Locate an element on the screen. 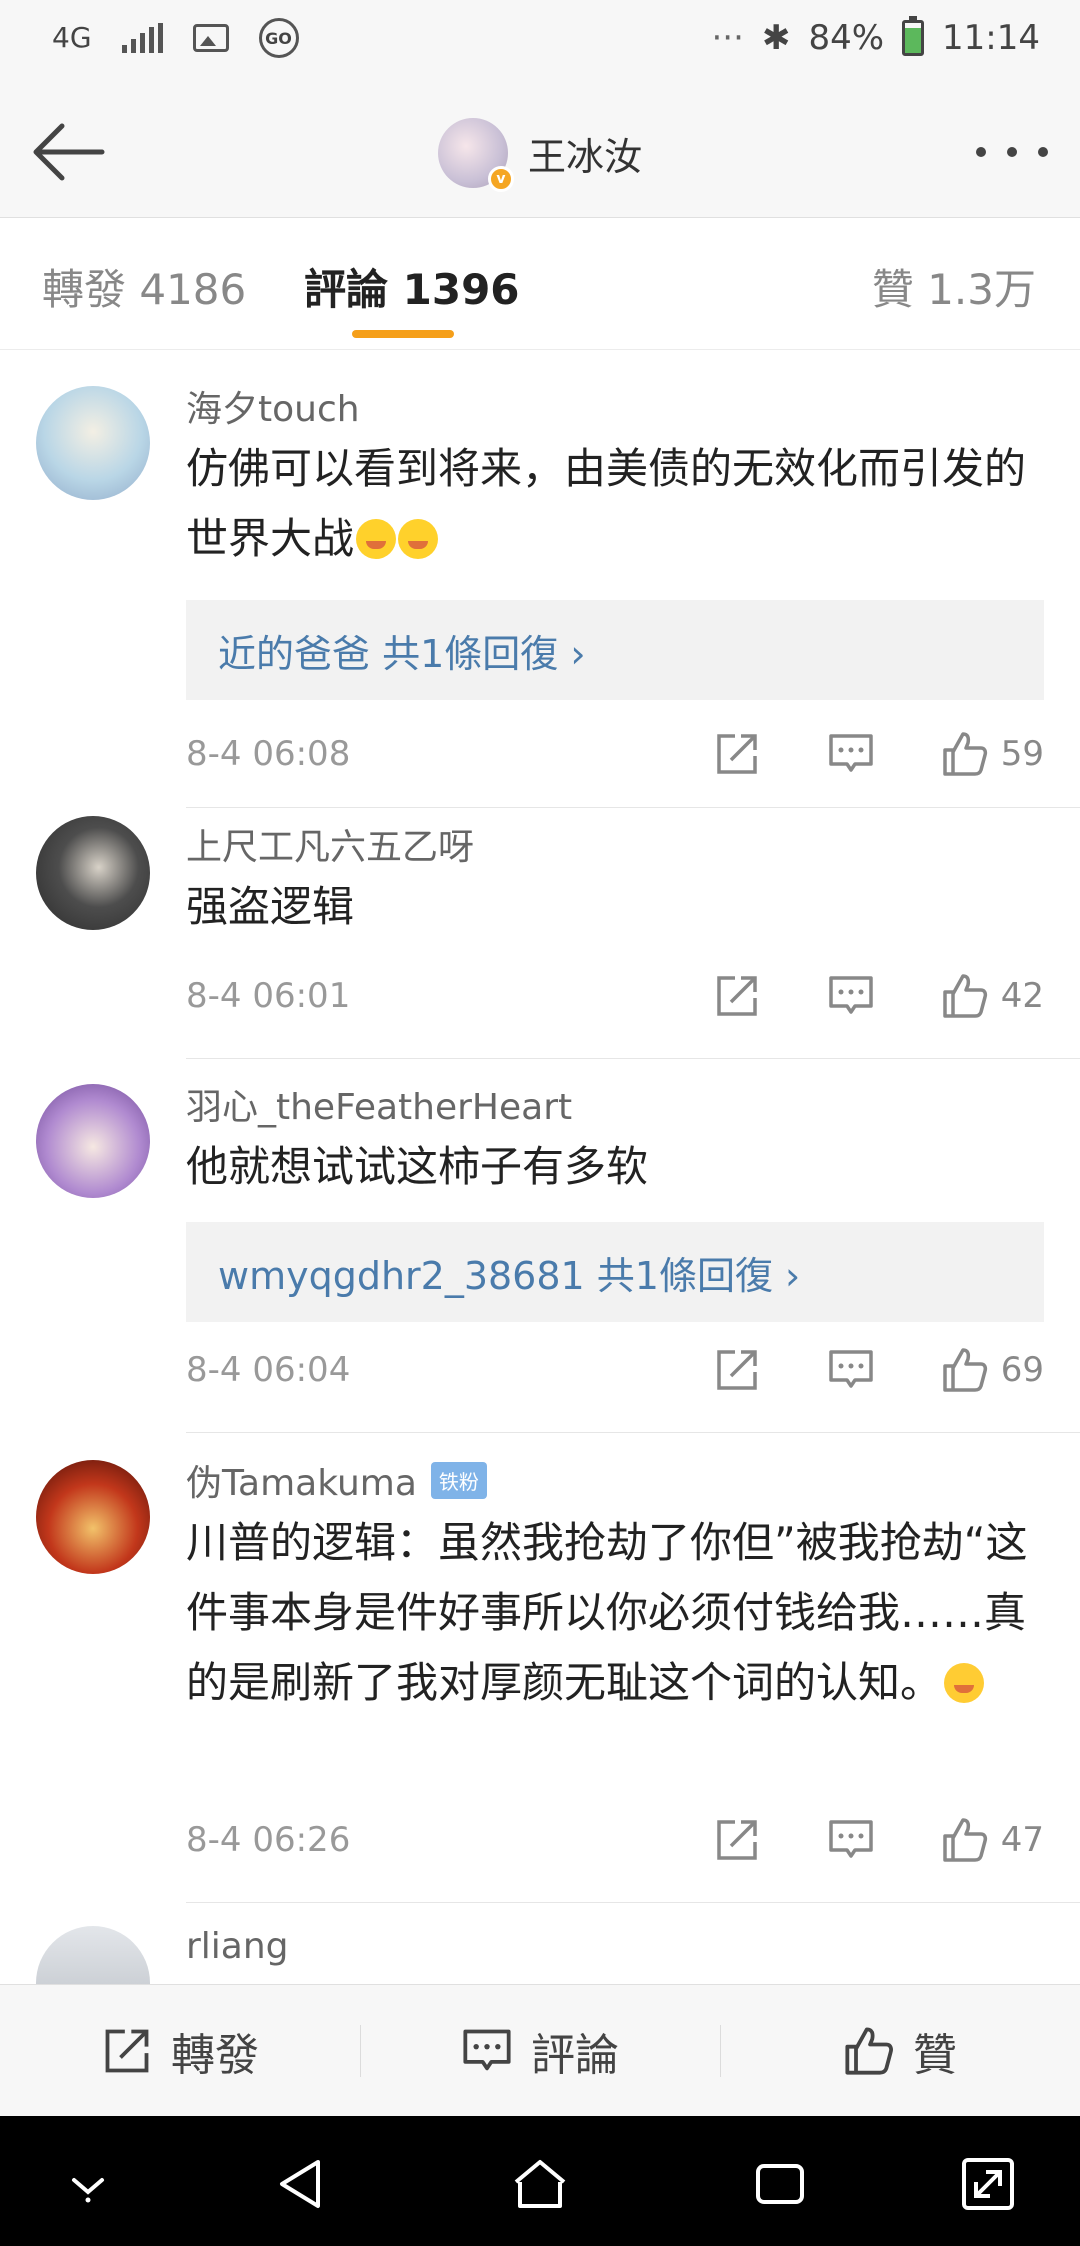 Image resolution: width=1080 pixels, height=2246 pixels. comment-time: 8-4 06:08 is located at coordinates (268, 754).